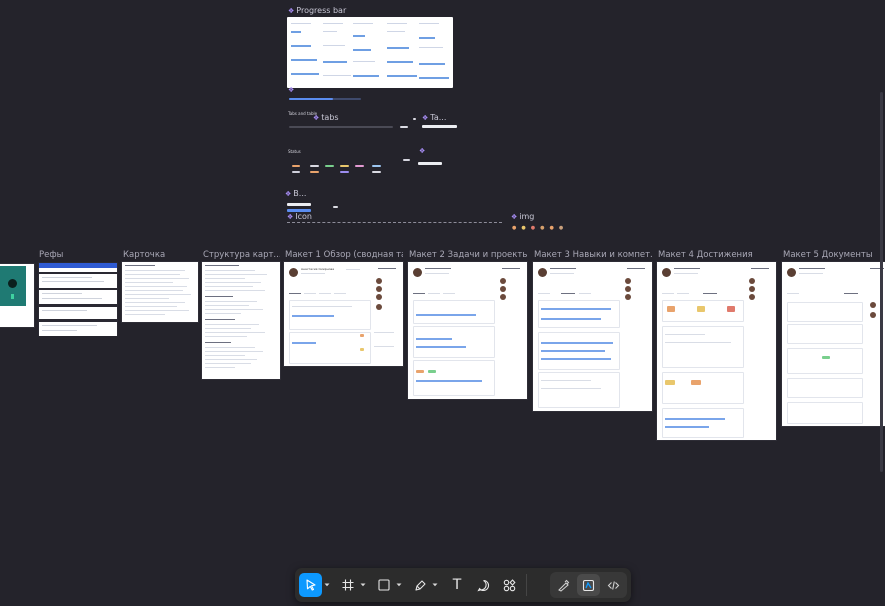 The height and width of the screenshot is (606, 885). I want to click on actions-icon, so click(509, 584).